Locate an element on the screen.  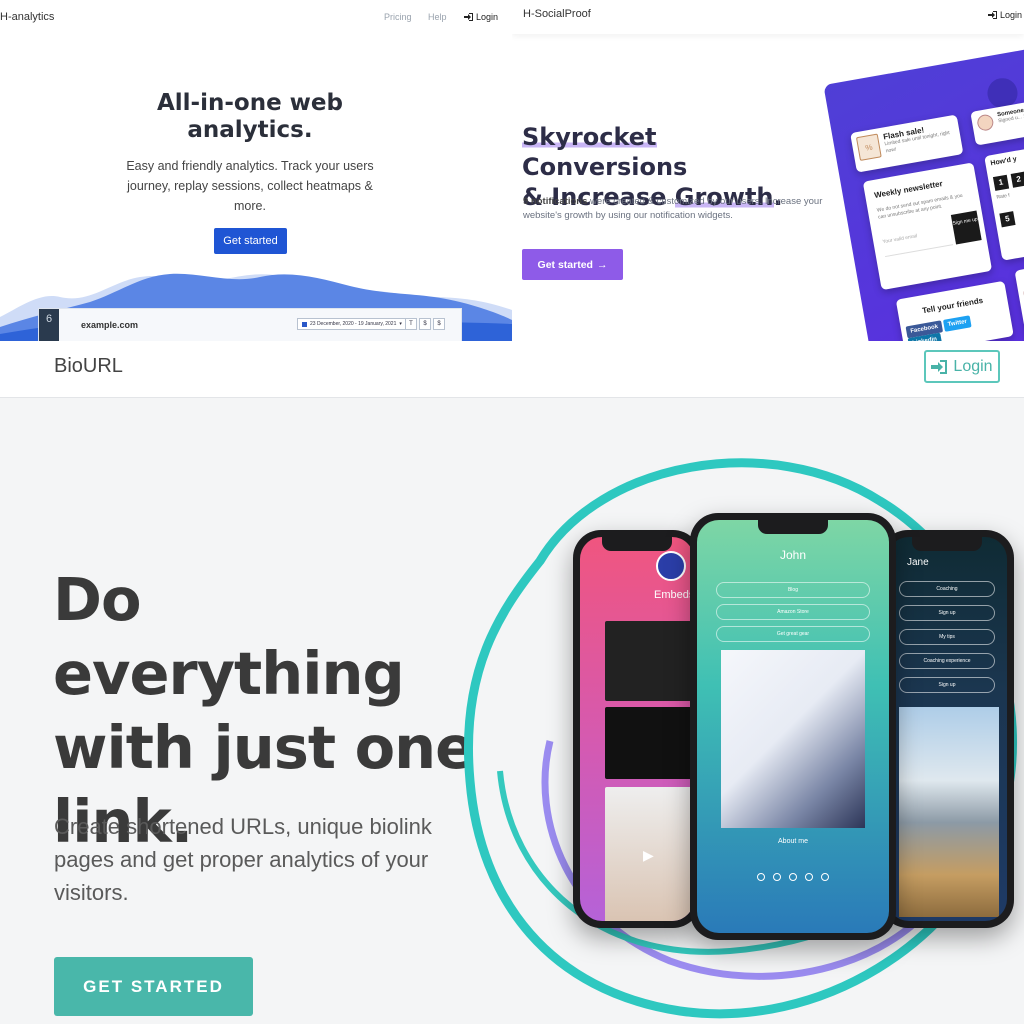
biourl-navbar: BioURL Login is located at coordinates (512, 369).